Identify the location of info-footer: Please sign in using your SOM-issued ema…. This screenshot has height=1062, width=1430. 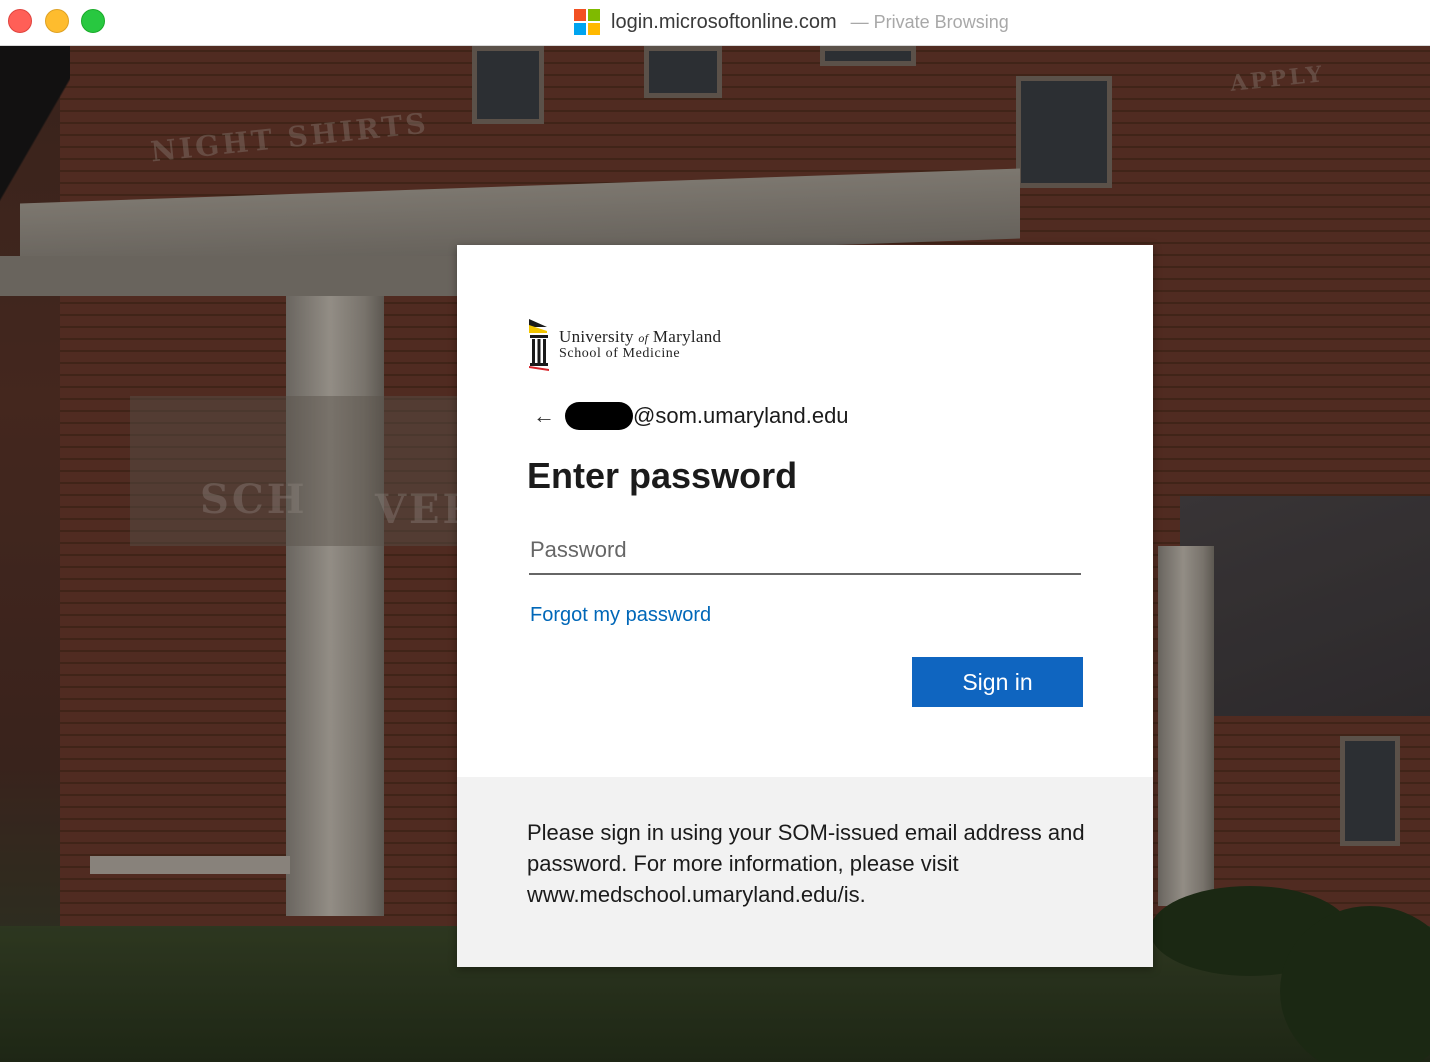
(805, 872).